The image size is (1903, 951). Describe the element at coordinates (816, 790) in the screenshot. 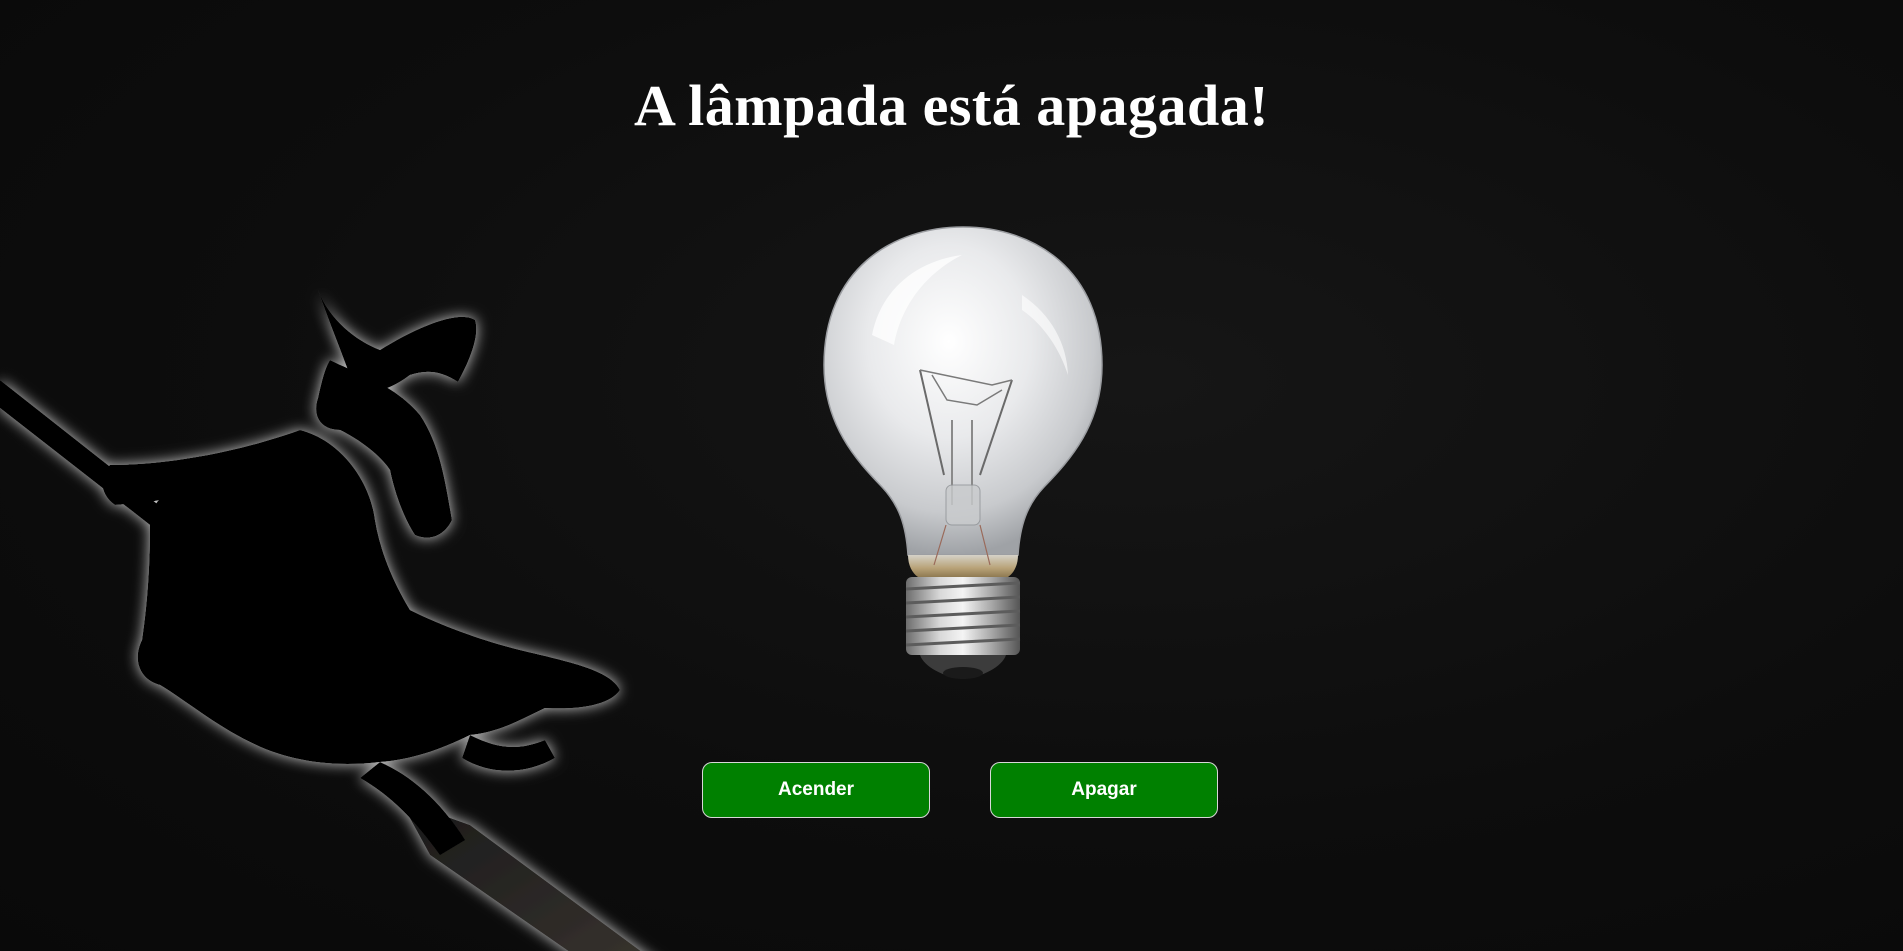

I see `turn-on-button: Acender` at that location.